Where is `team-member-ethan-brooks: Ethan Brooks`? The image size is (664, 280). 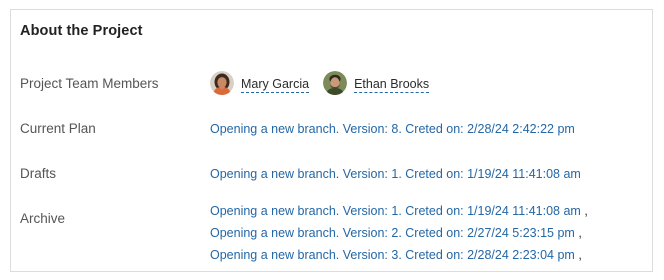 team-member-ethan-brooks: Ethan Brooks is located at coordinates (376, 83).